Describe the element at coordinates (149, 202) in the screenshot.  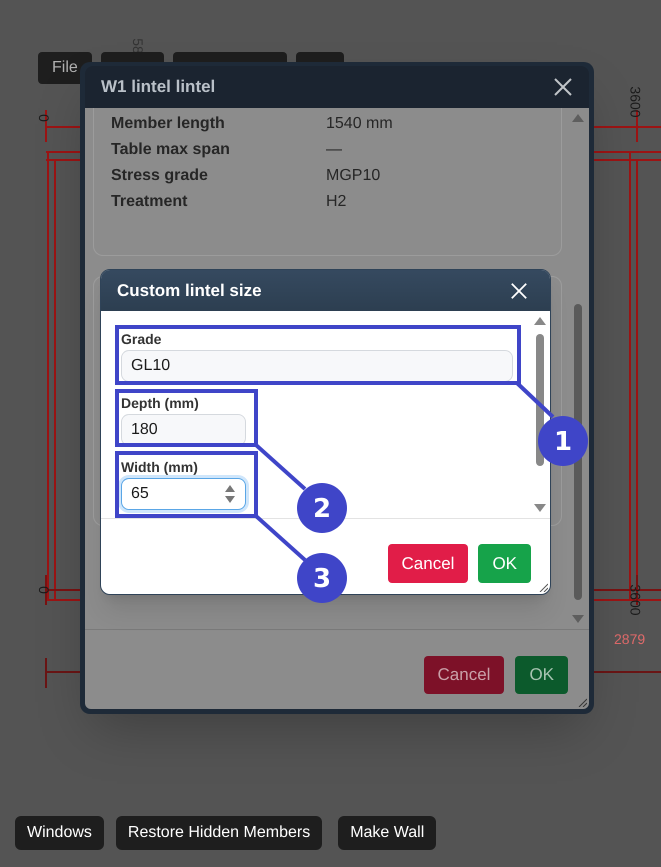
I see `property-label: Treatment` at that location.